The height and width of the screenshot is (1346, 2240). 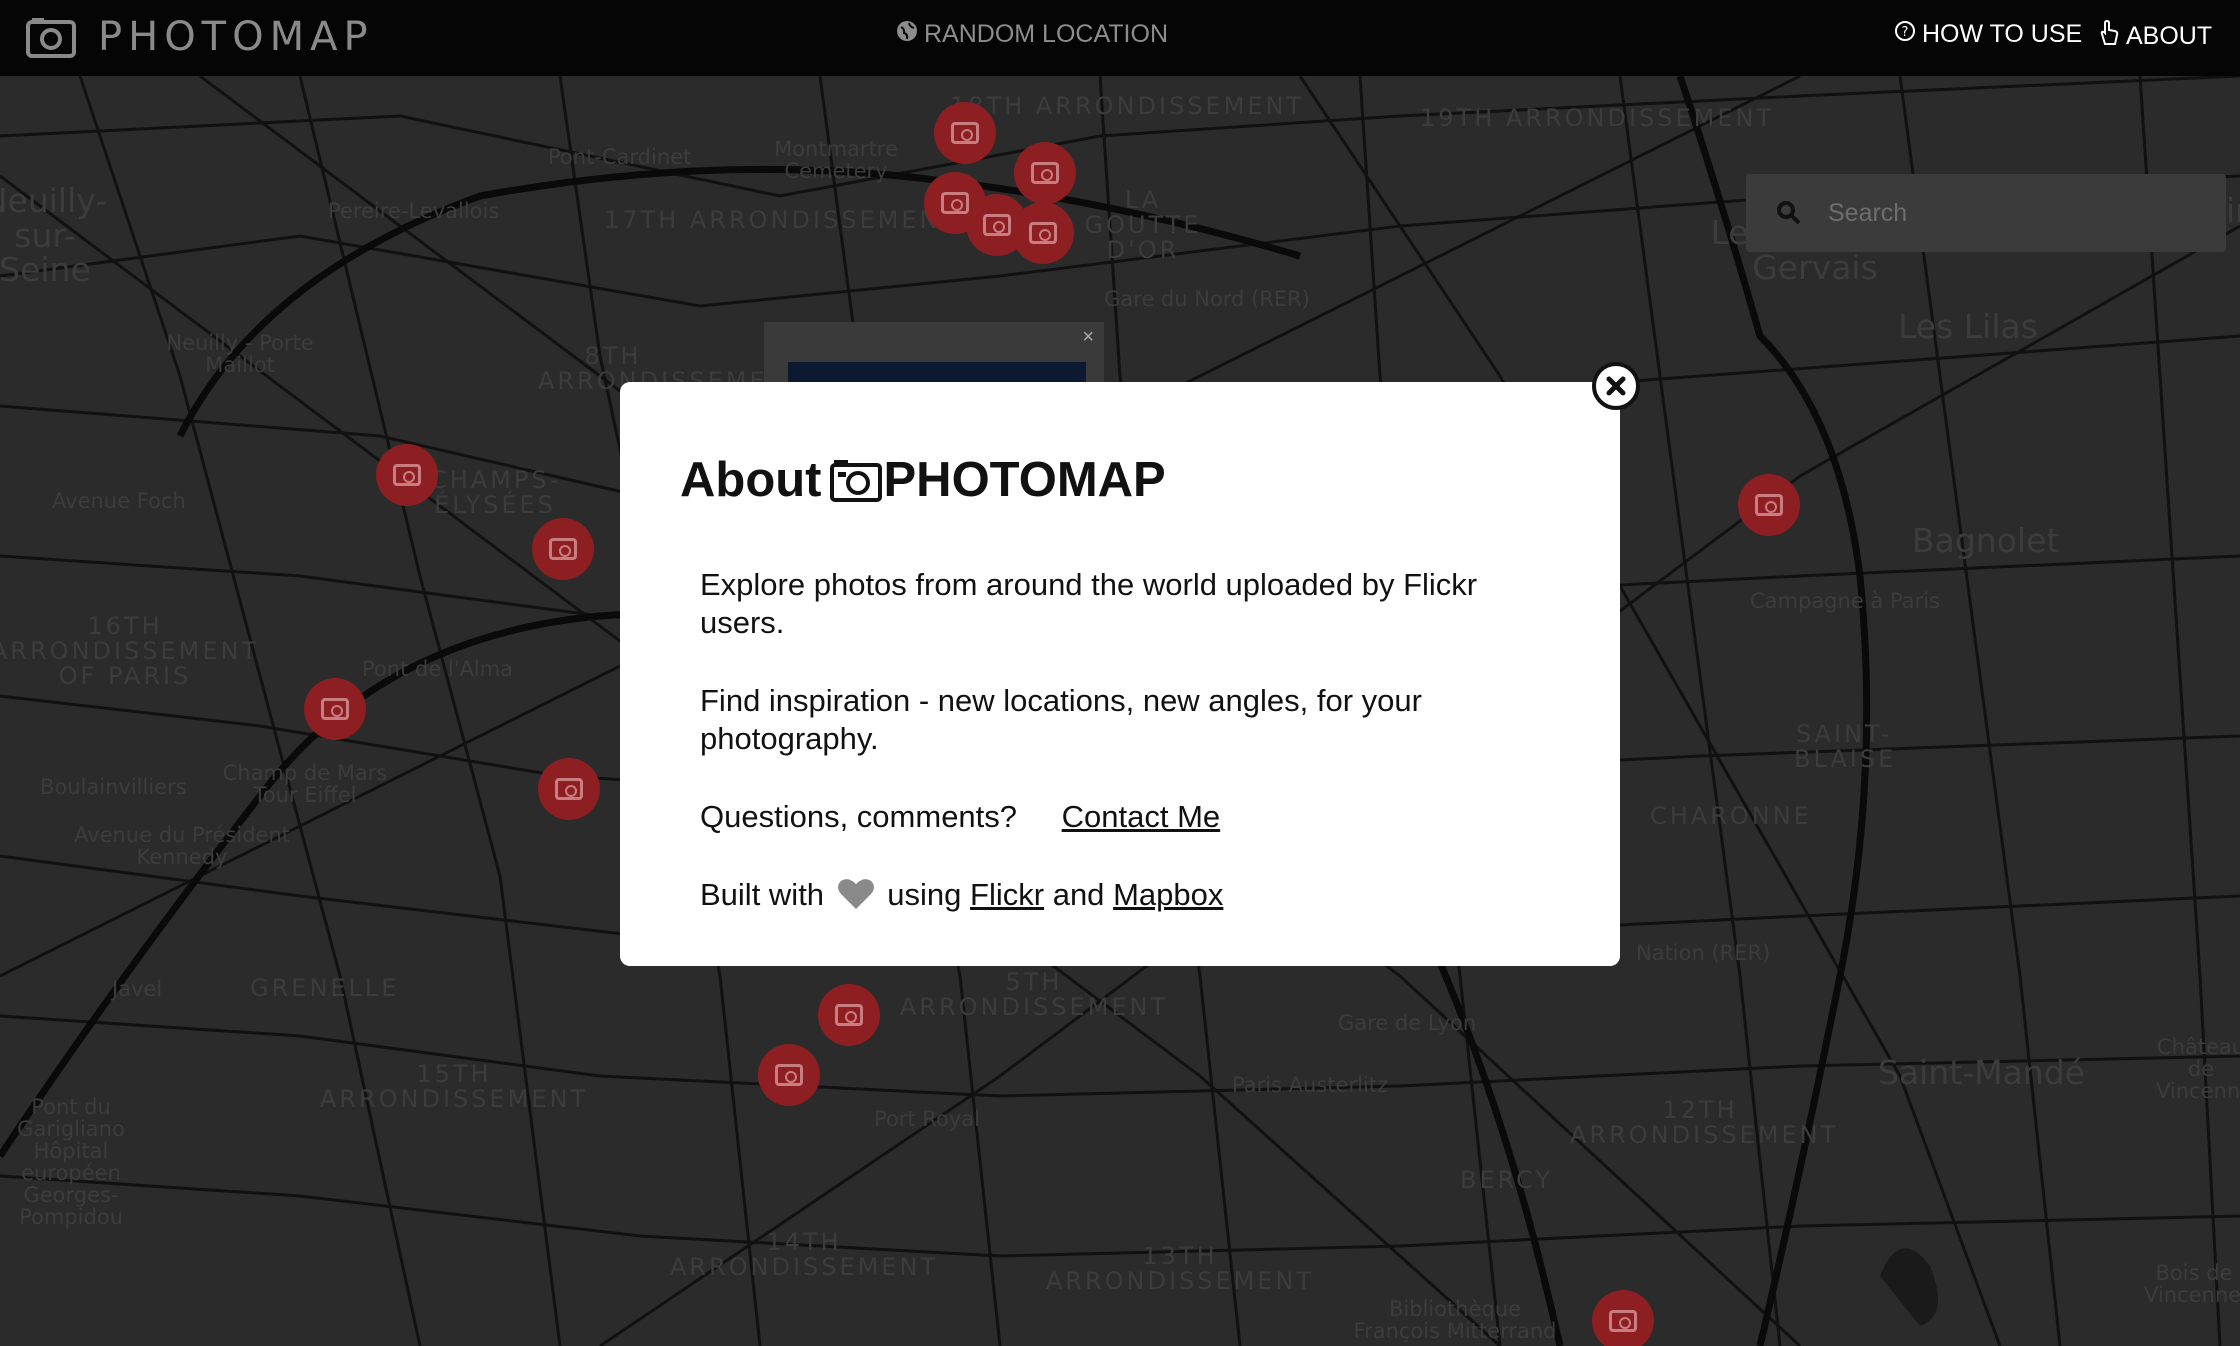 What do you see at coordinates (1407, 1023) in the screenshot?
I see `map-label: Gare de Lyon` at bounding box center [1407, 1023].